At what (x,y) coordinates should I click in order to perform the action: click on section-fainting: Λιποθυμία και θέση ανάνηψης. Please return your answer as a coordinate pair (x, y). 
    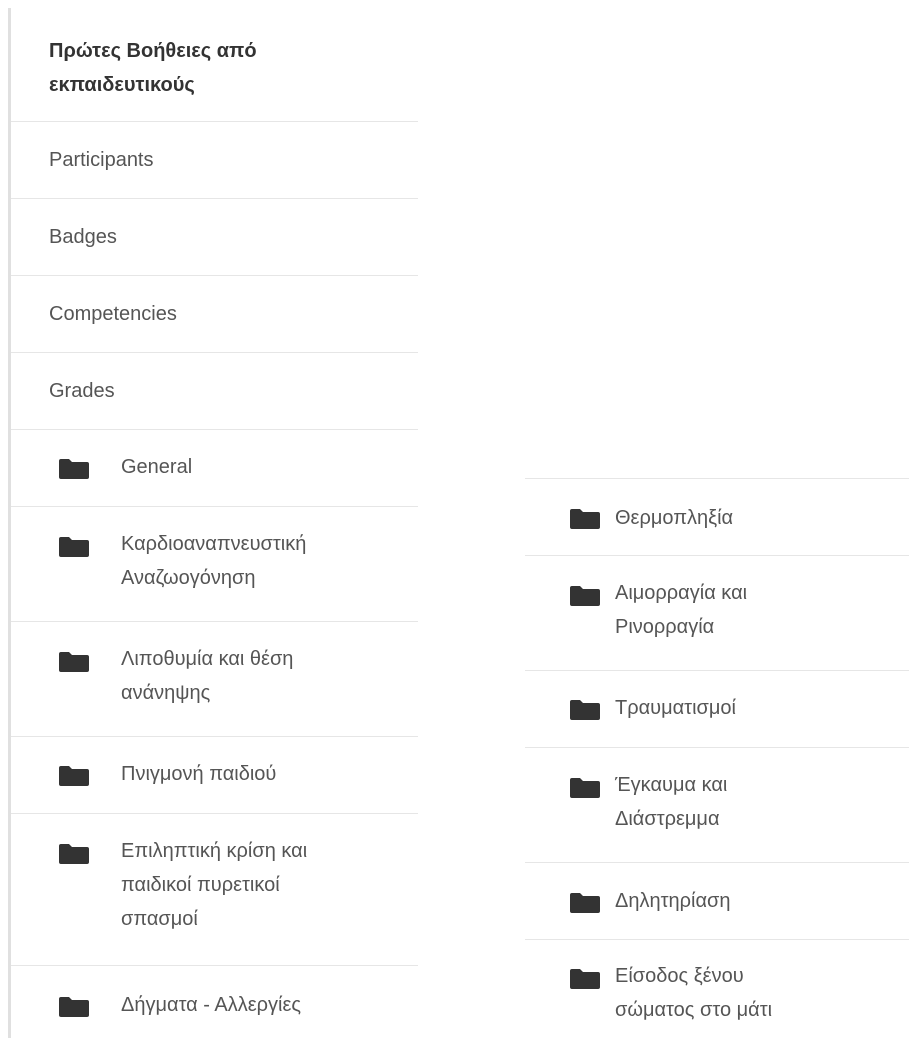
    Looking at the image, I should click on (214, 679).